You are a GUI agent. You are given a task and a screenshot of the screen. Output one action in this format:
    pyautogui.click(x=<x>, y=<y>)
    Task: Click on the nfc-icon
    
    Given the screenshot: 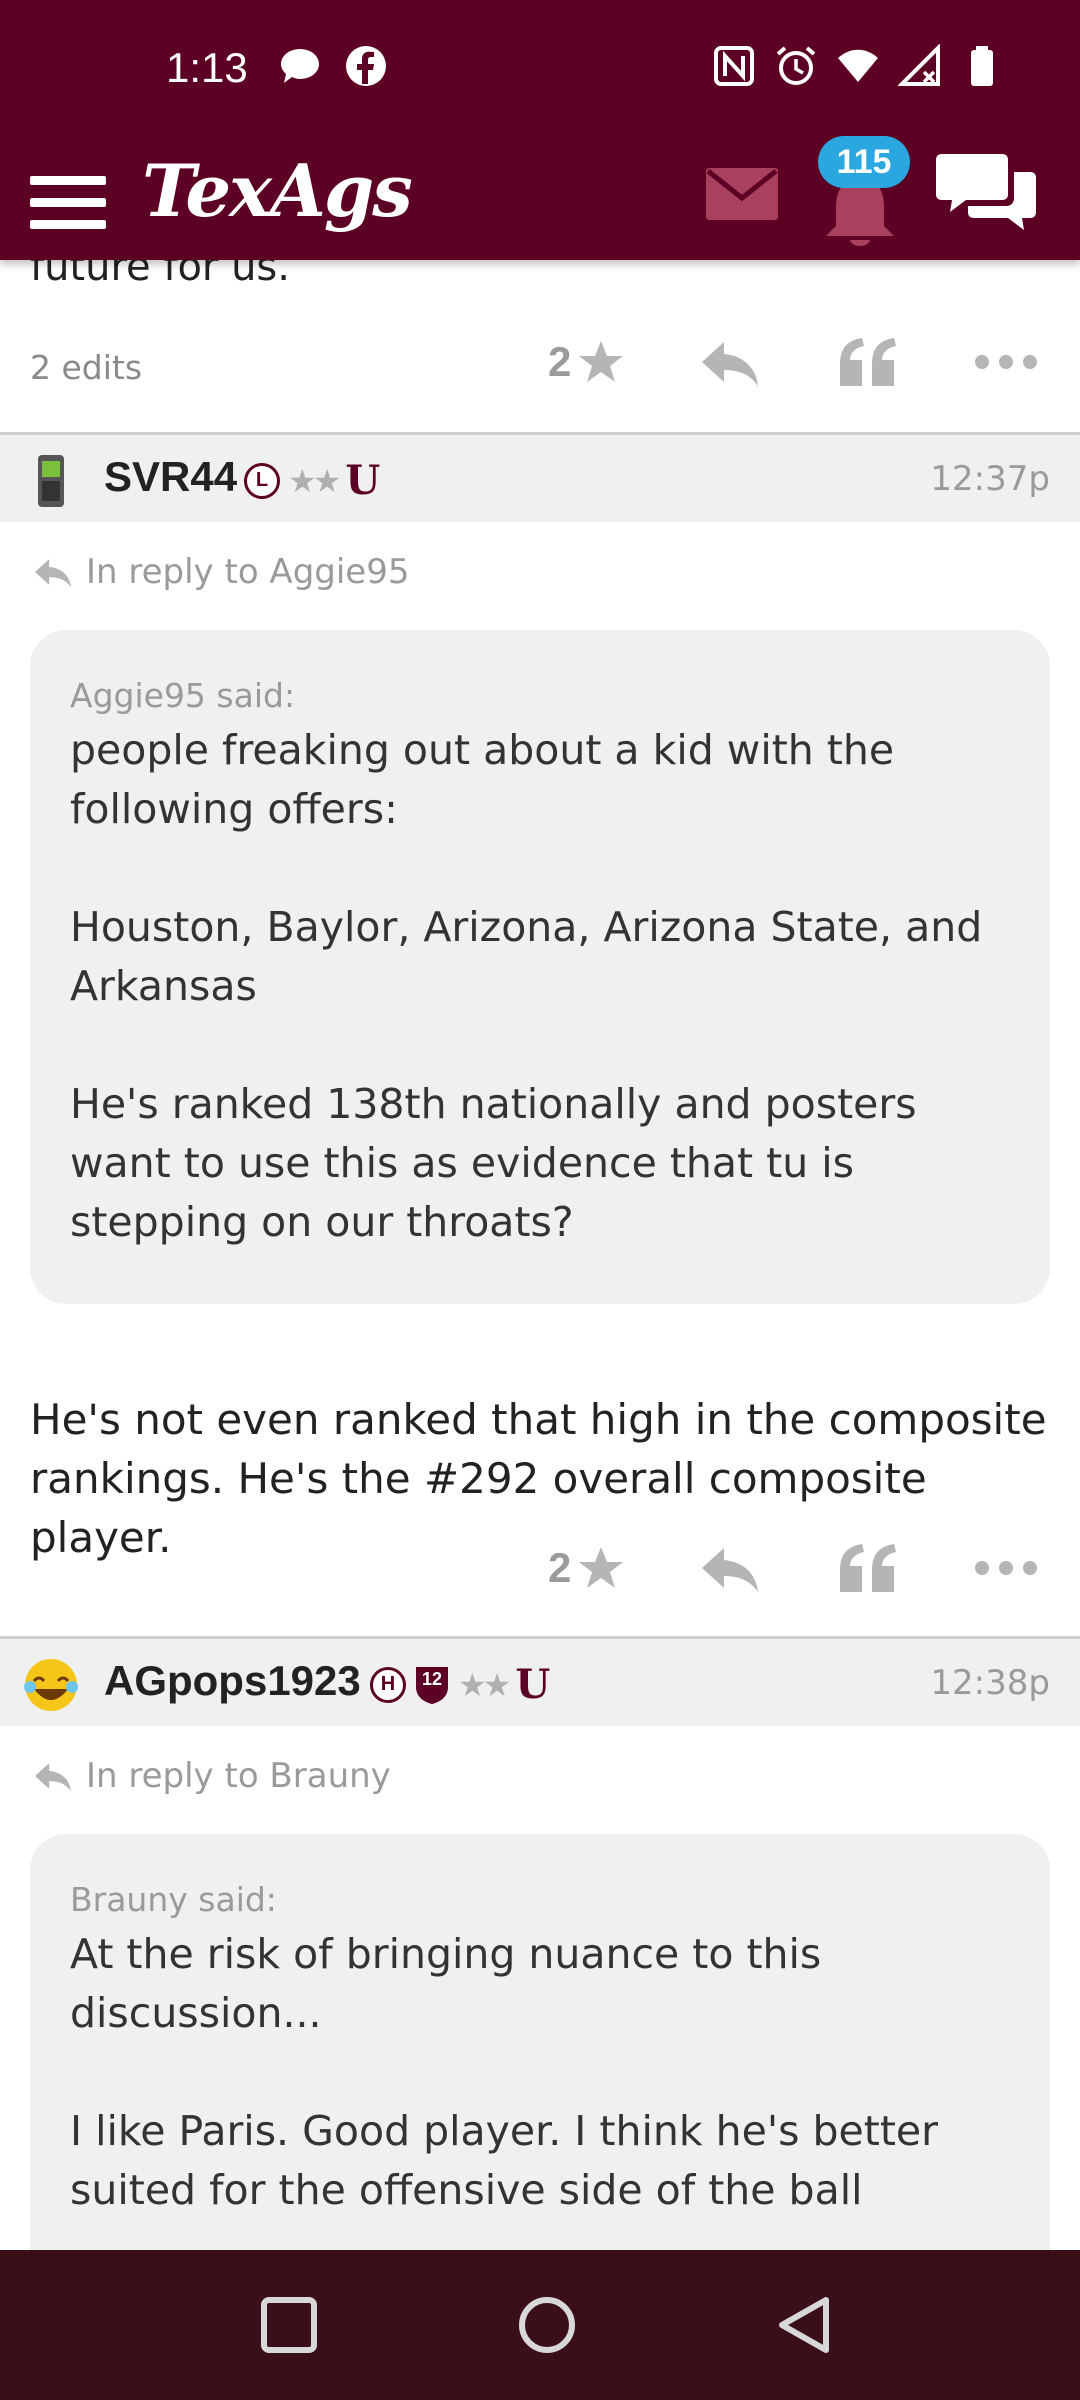 What is the action you would take?
    pyautogui.click(x=734, y=66)
    